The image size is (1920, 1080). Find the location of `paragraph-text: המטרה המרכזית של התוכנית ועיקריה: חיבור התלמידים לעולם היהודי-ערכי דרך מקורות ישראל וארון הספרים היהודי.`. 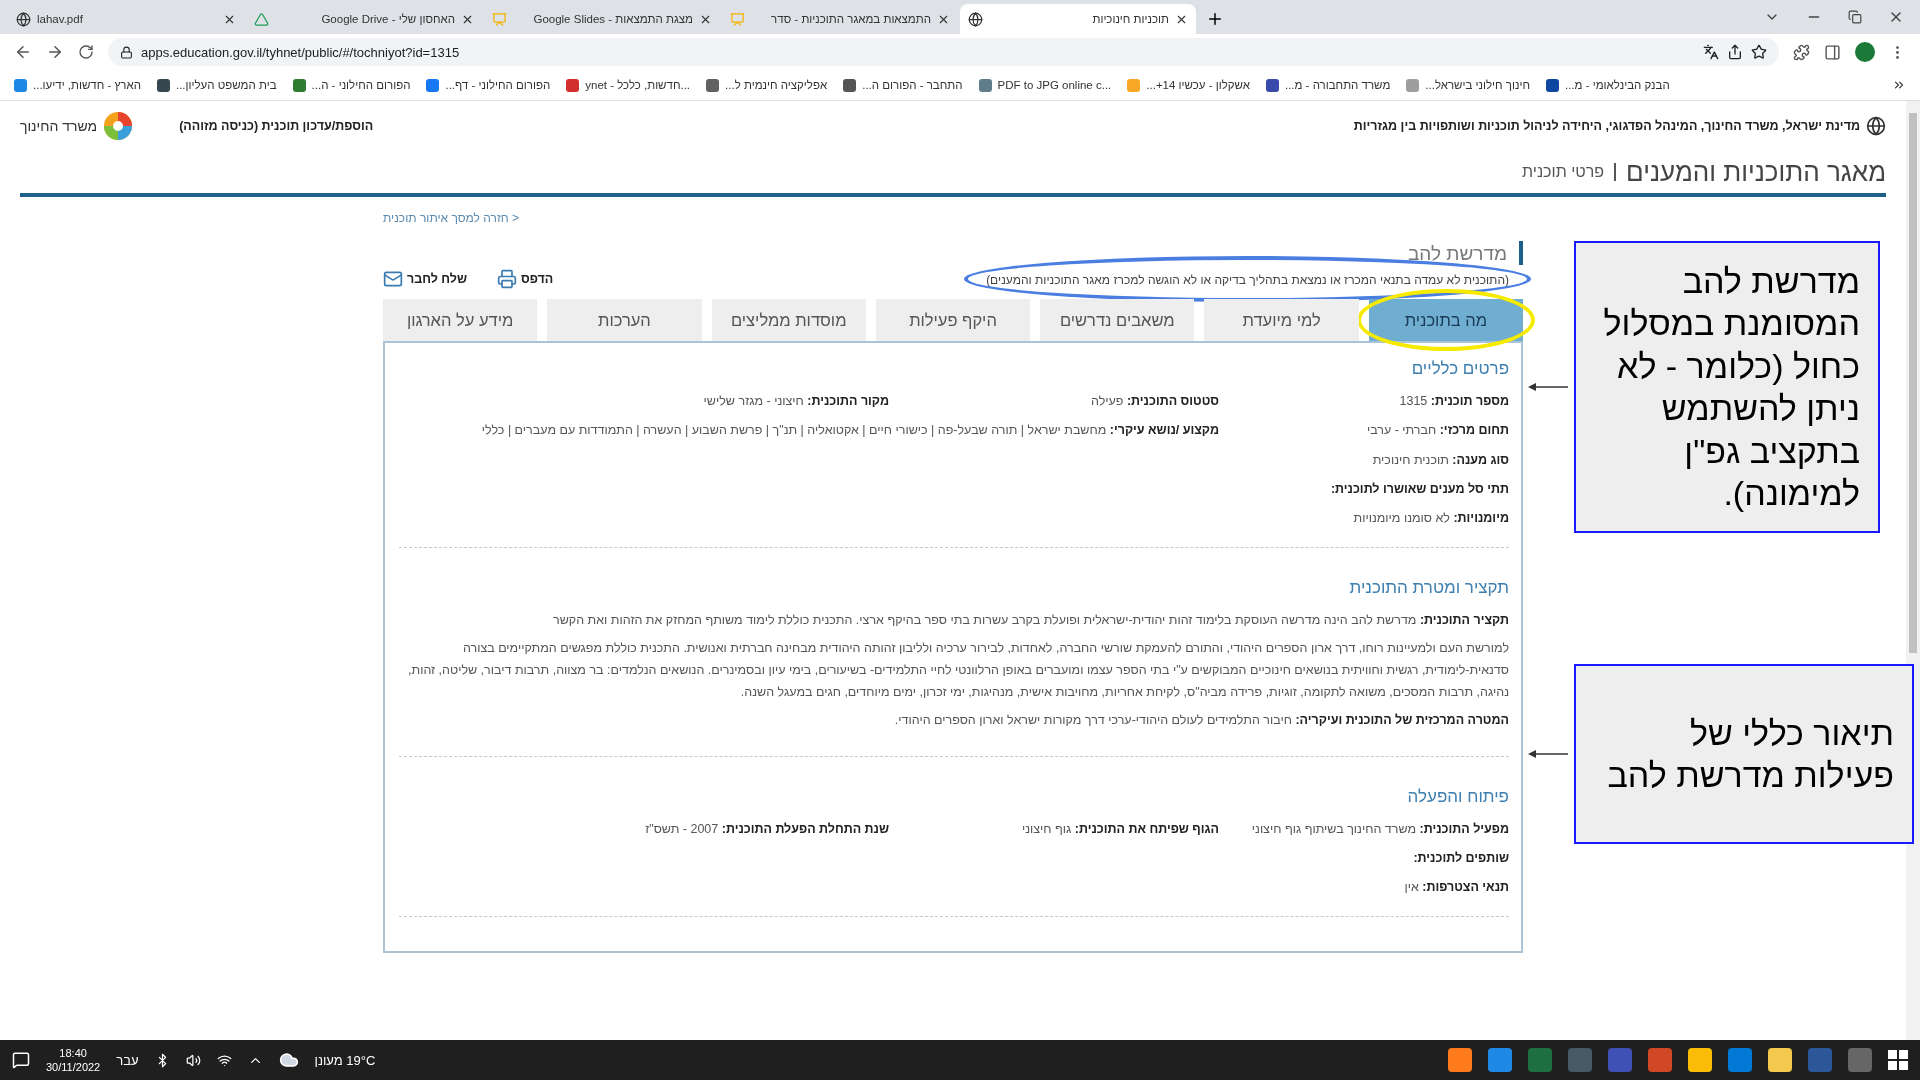

paragraph-text: המטרה המרכזית של התוכנית ועיקריה: חיבור התלמידים לעולם היהודי-ערכי דרך מקורות ישראל וארון הספרים היהודי. is located at coordinates (1201, 720).